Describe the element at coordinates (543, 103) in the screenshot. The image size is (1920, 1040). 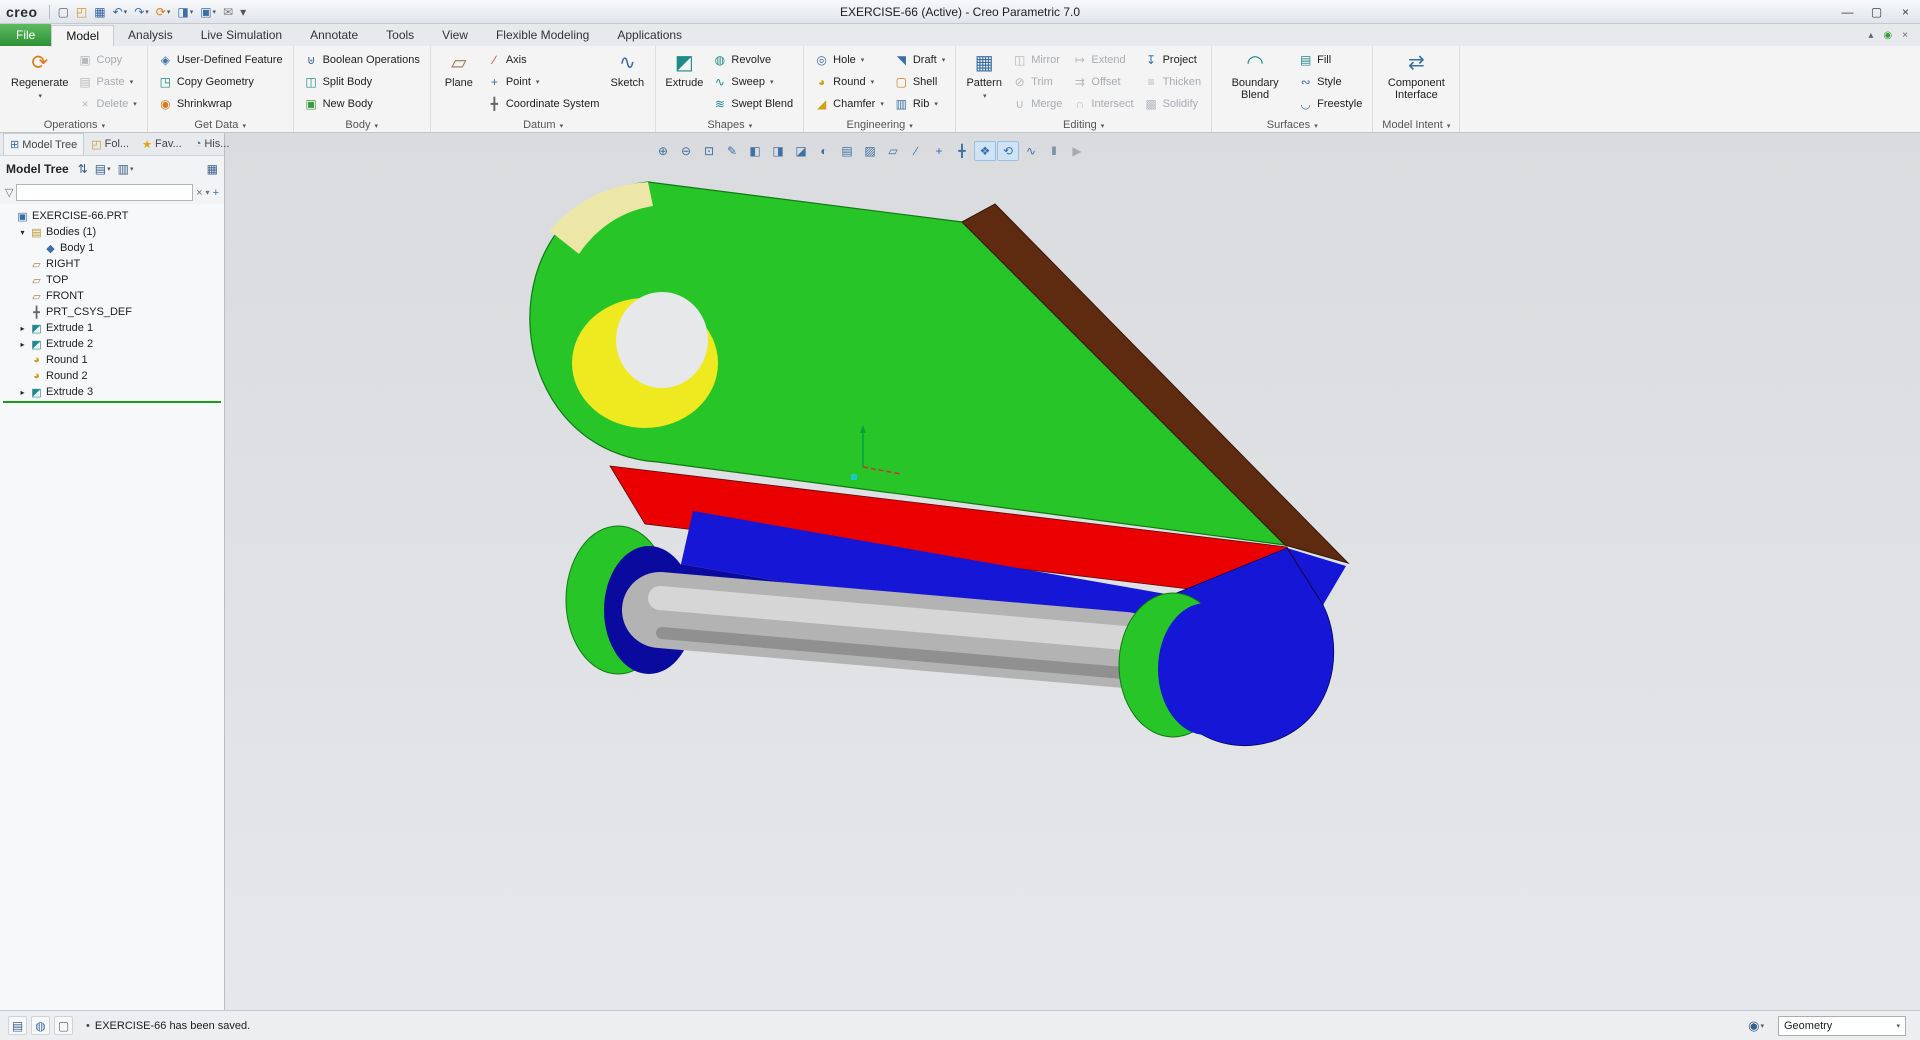
I see `ribbon-button-coordinate-system: ╋ Coordinate System` at that location.